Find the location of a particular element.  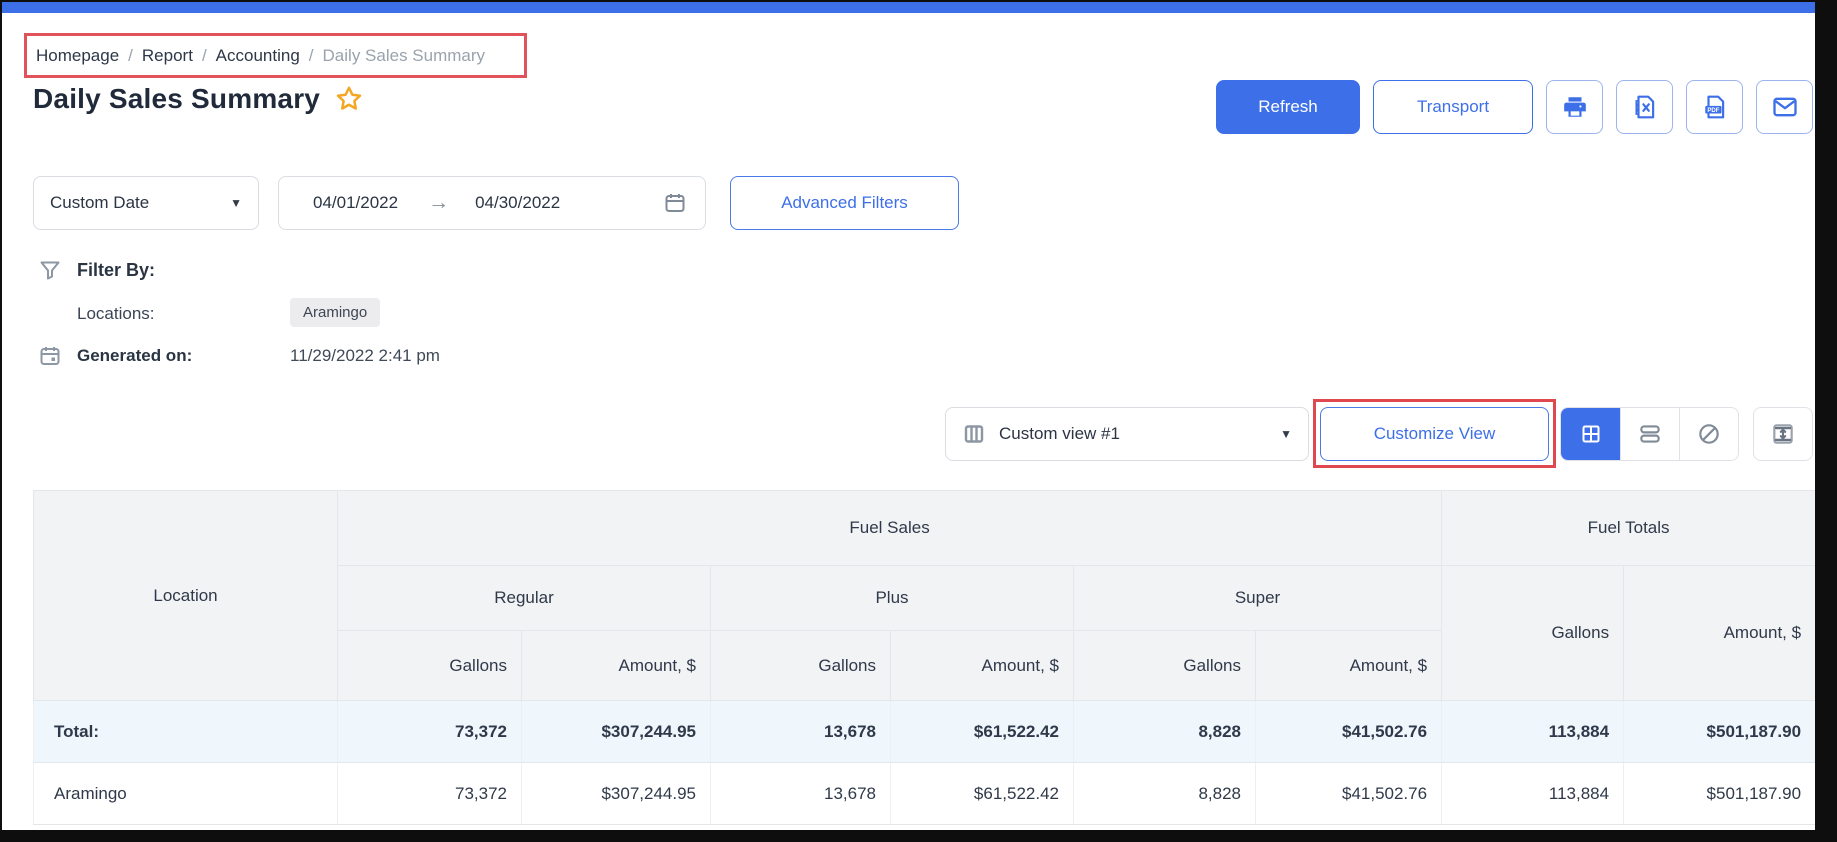

envelope-icon is located at coordinates (1785, 107).